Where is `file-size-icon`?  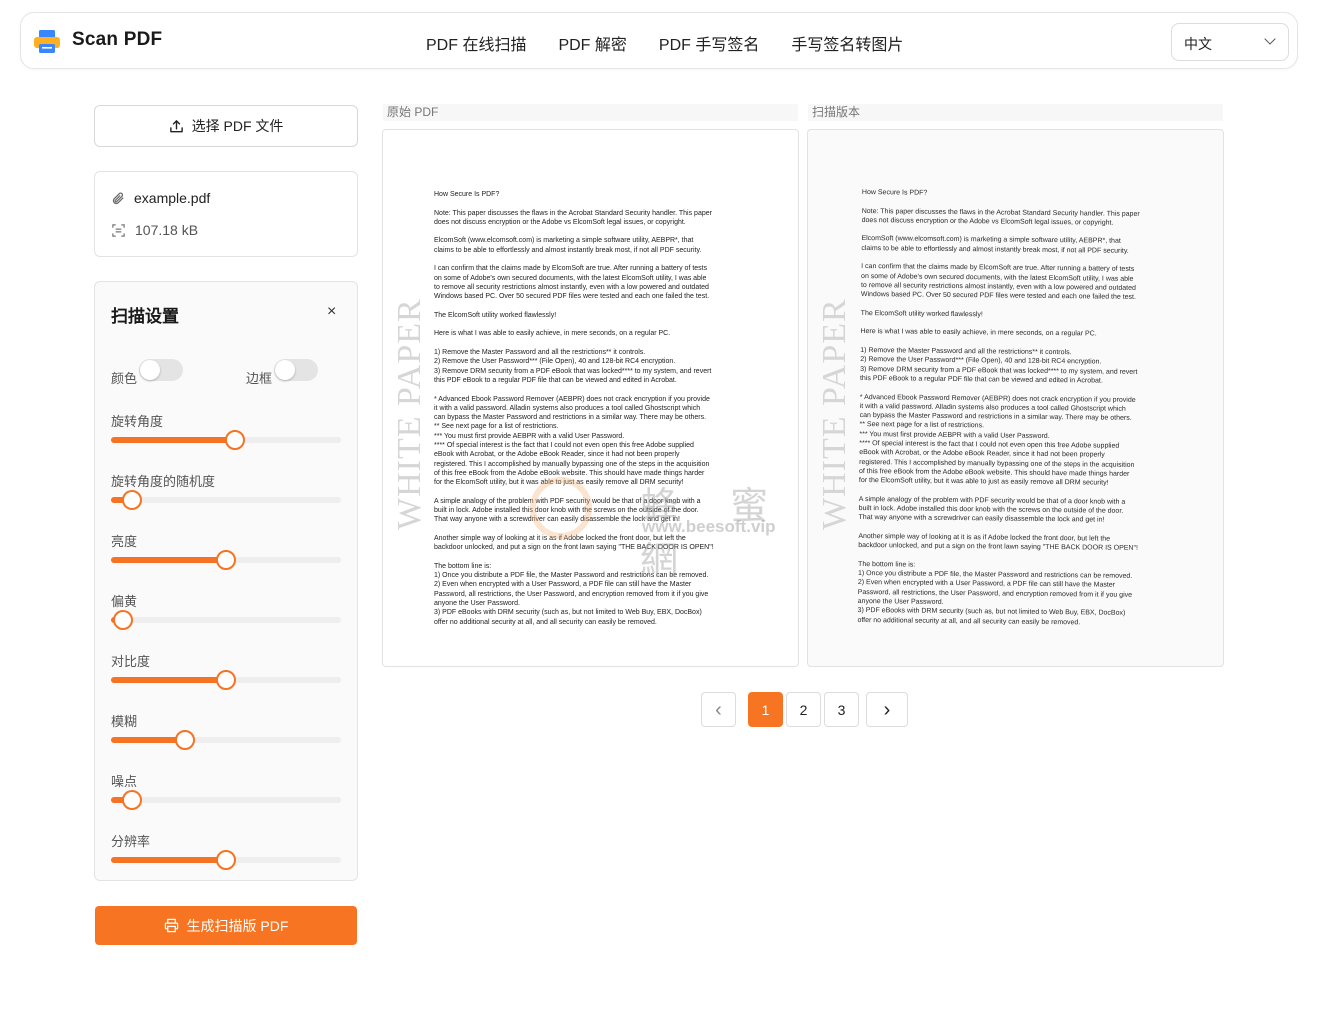 file-size-icon is located at coordinates (118, 230).